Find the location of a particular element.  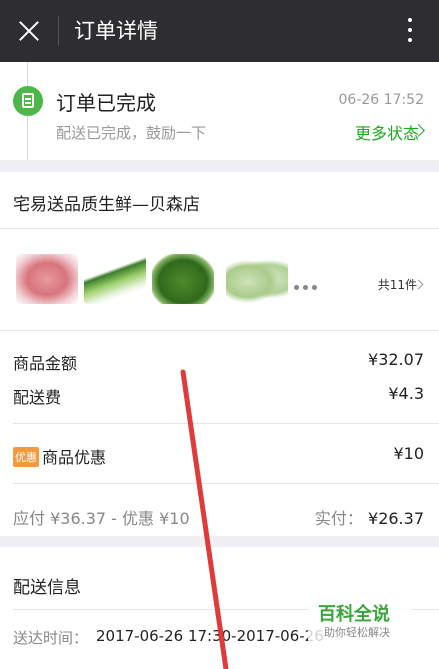

paid-value: ¥26.37 is located at coordinates (396, 518).